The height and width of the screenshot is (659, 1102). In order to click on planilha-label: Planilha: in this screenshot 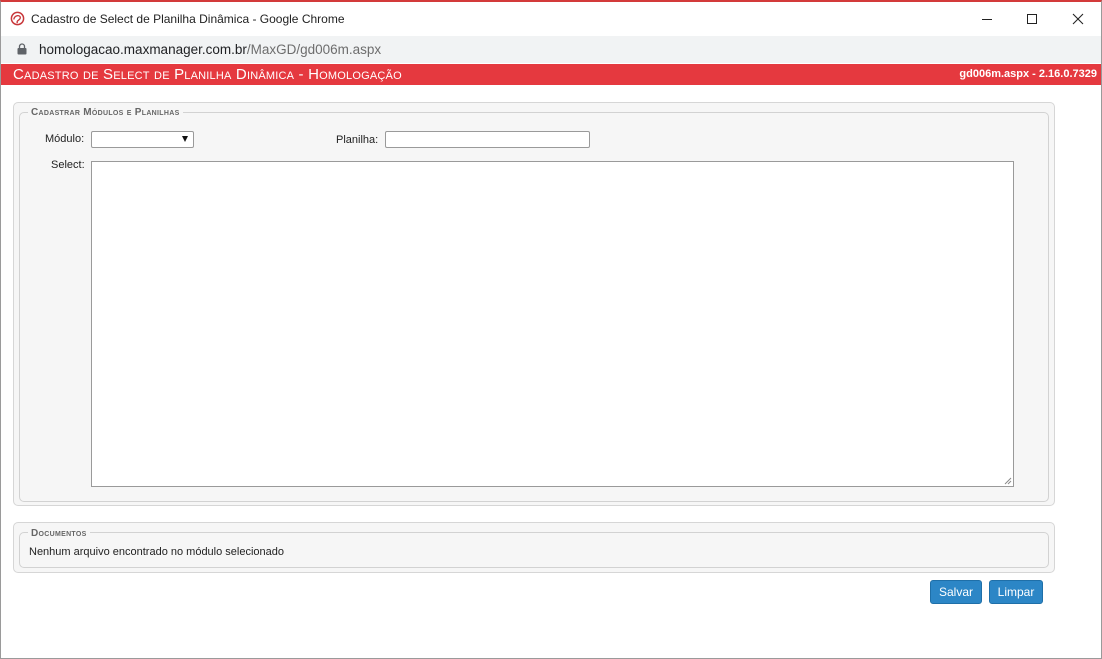, I will do `click(357, 140)`.